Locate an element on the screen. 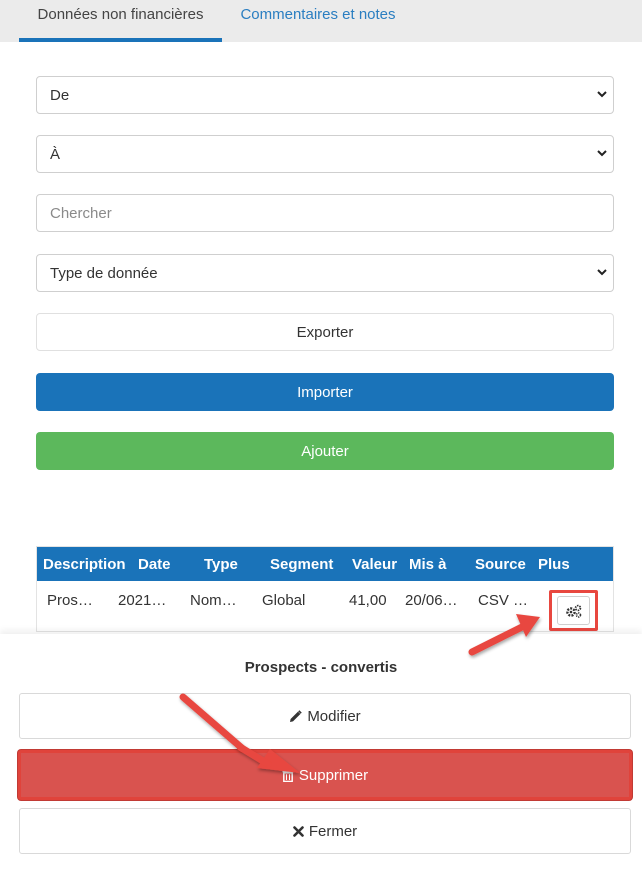 This screenshot has height=876, width=642. delete-button: Supprimer is located at coordinates (325, 775).